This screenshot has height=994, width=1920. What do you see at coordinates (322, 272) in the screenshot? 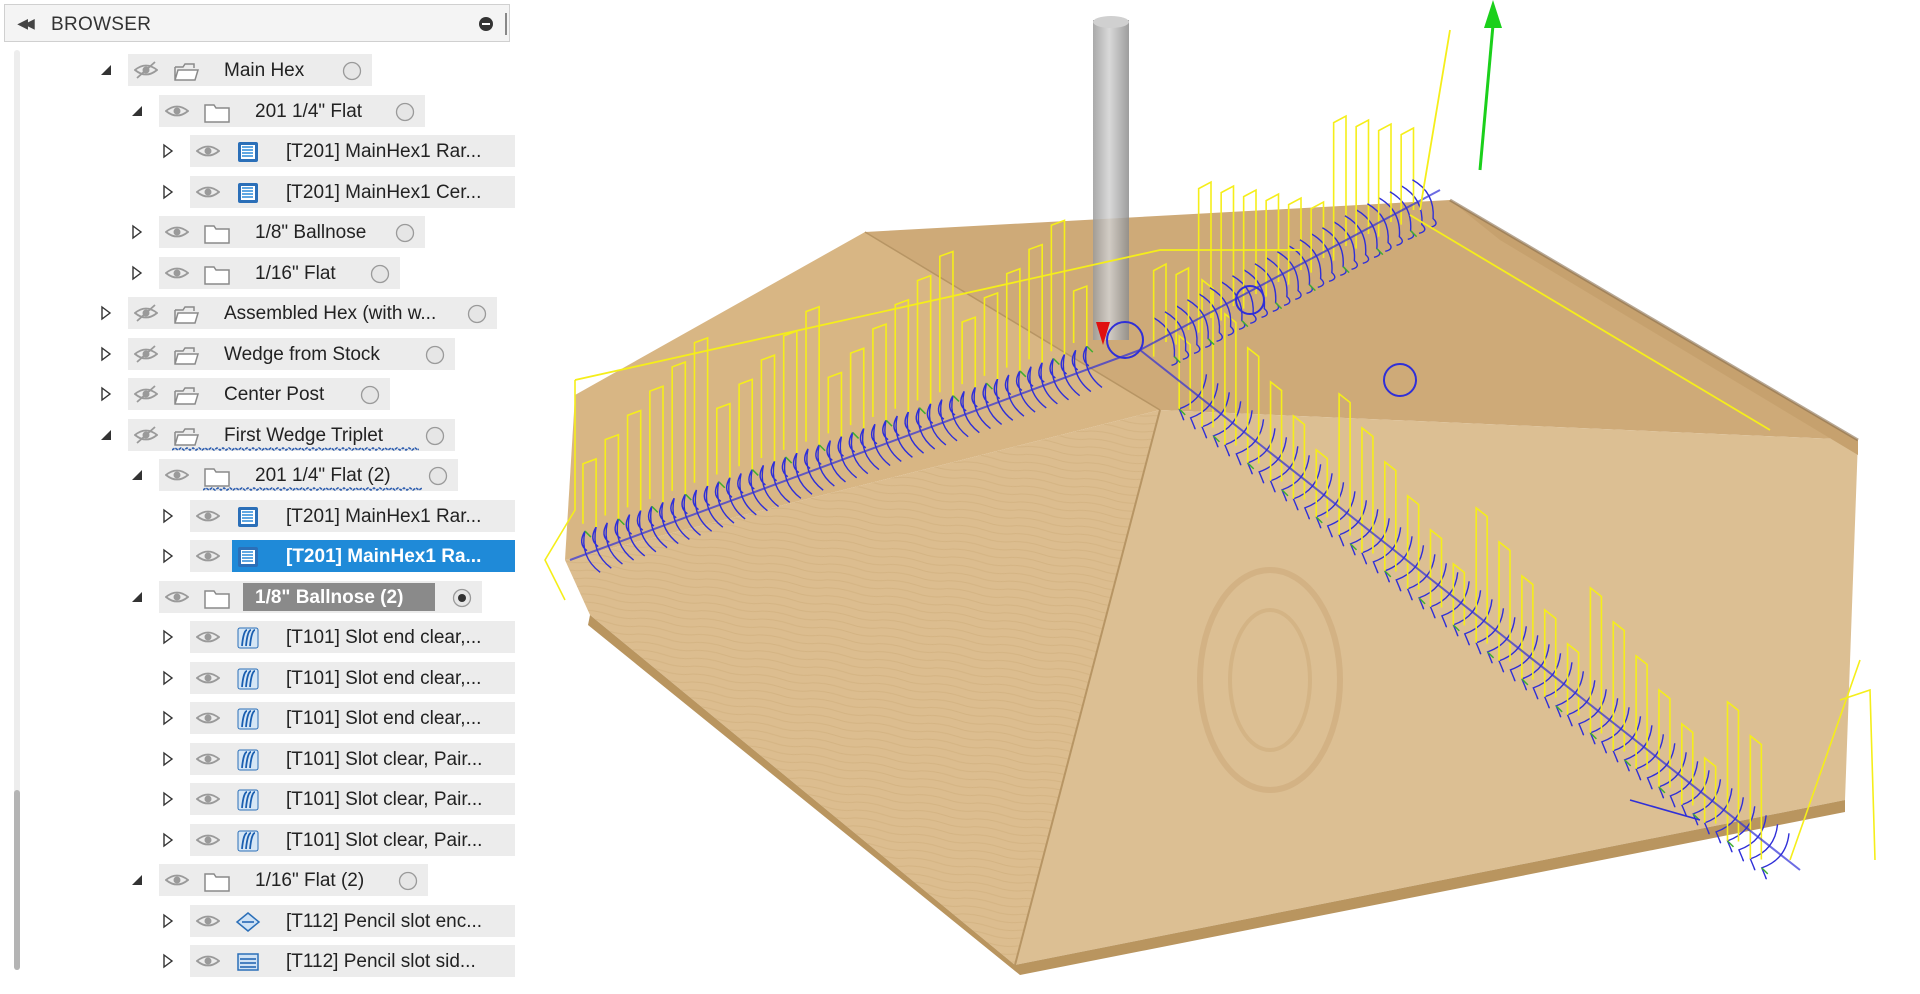
I see `tree-row: 1/16" Flat` at bounding box center [322, 272].